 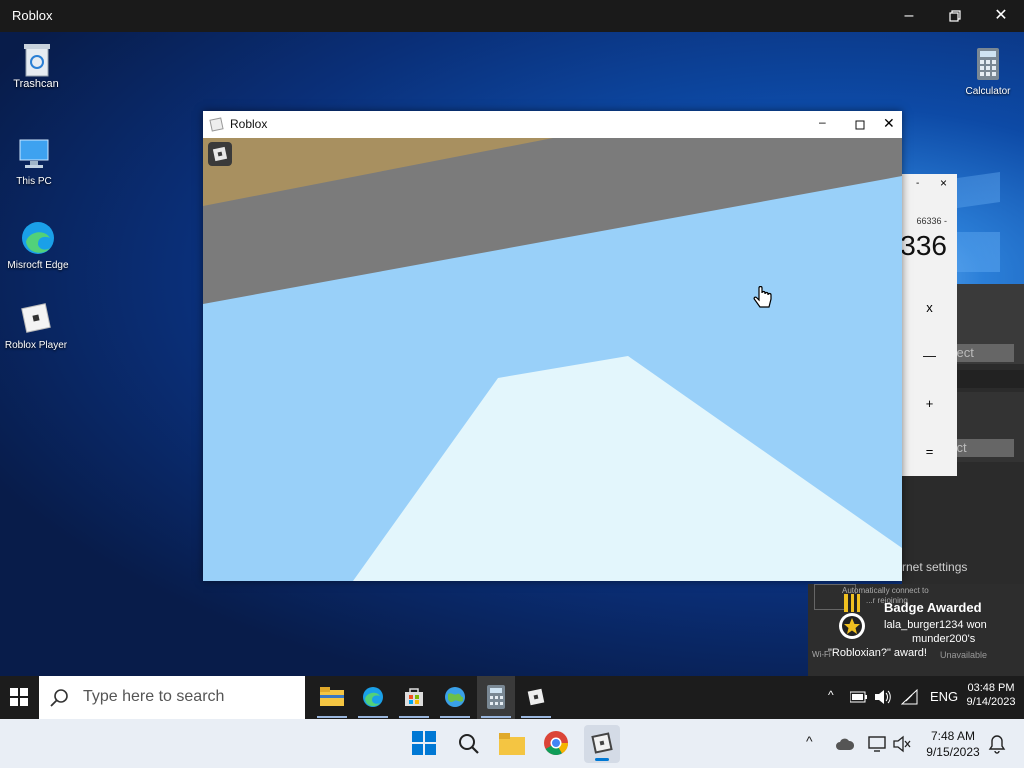 I want to click on win11-search-button, so click(x=469, y=743).